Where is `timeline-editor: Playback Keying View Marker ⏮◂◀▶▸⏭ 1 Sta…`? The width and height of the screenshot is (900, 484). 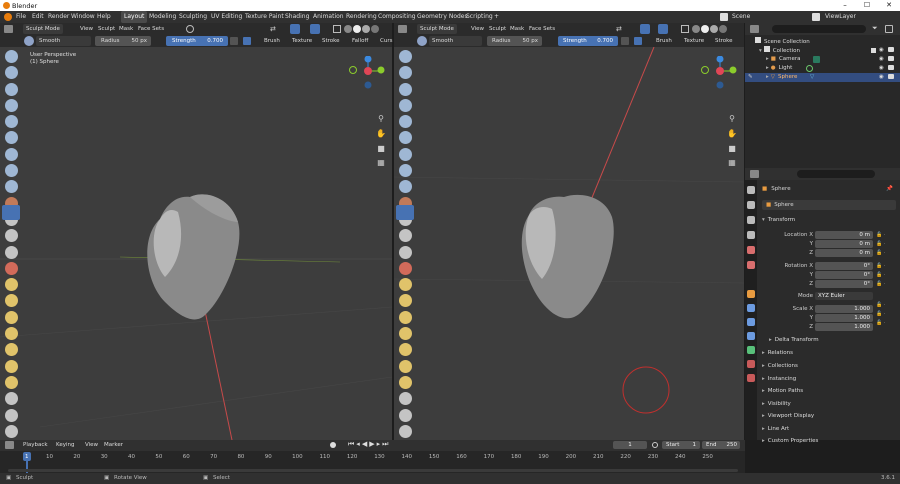
timeline-editor: Playback Keying View Marker ⏮◂◀▶▸⏭ 1 Sta… is located at coordinates (372, 456).